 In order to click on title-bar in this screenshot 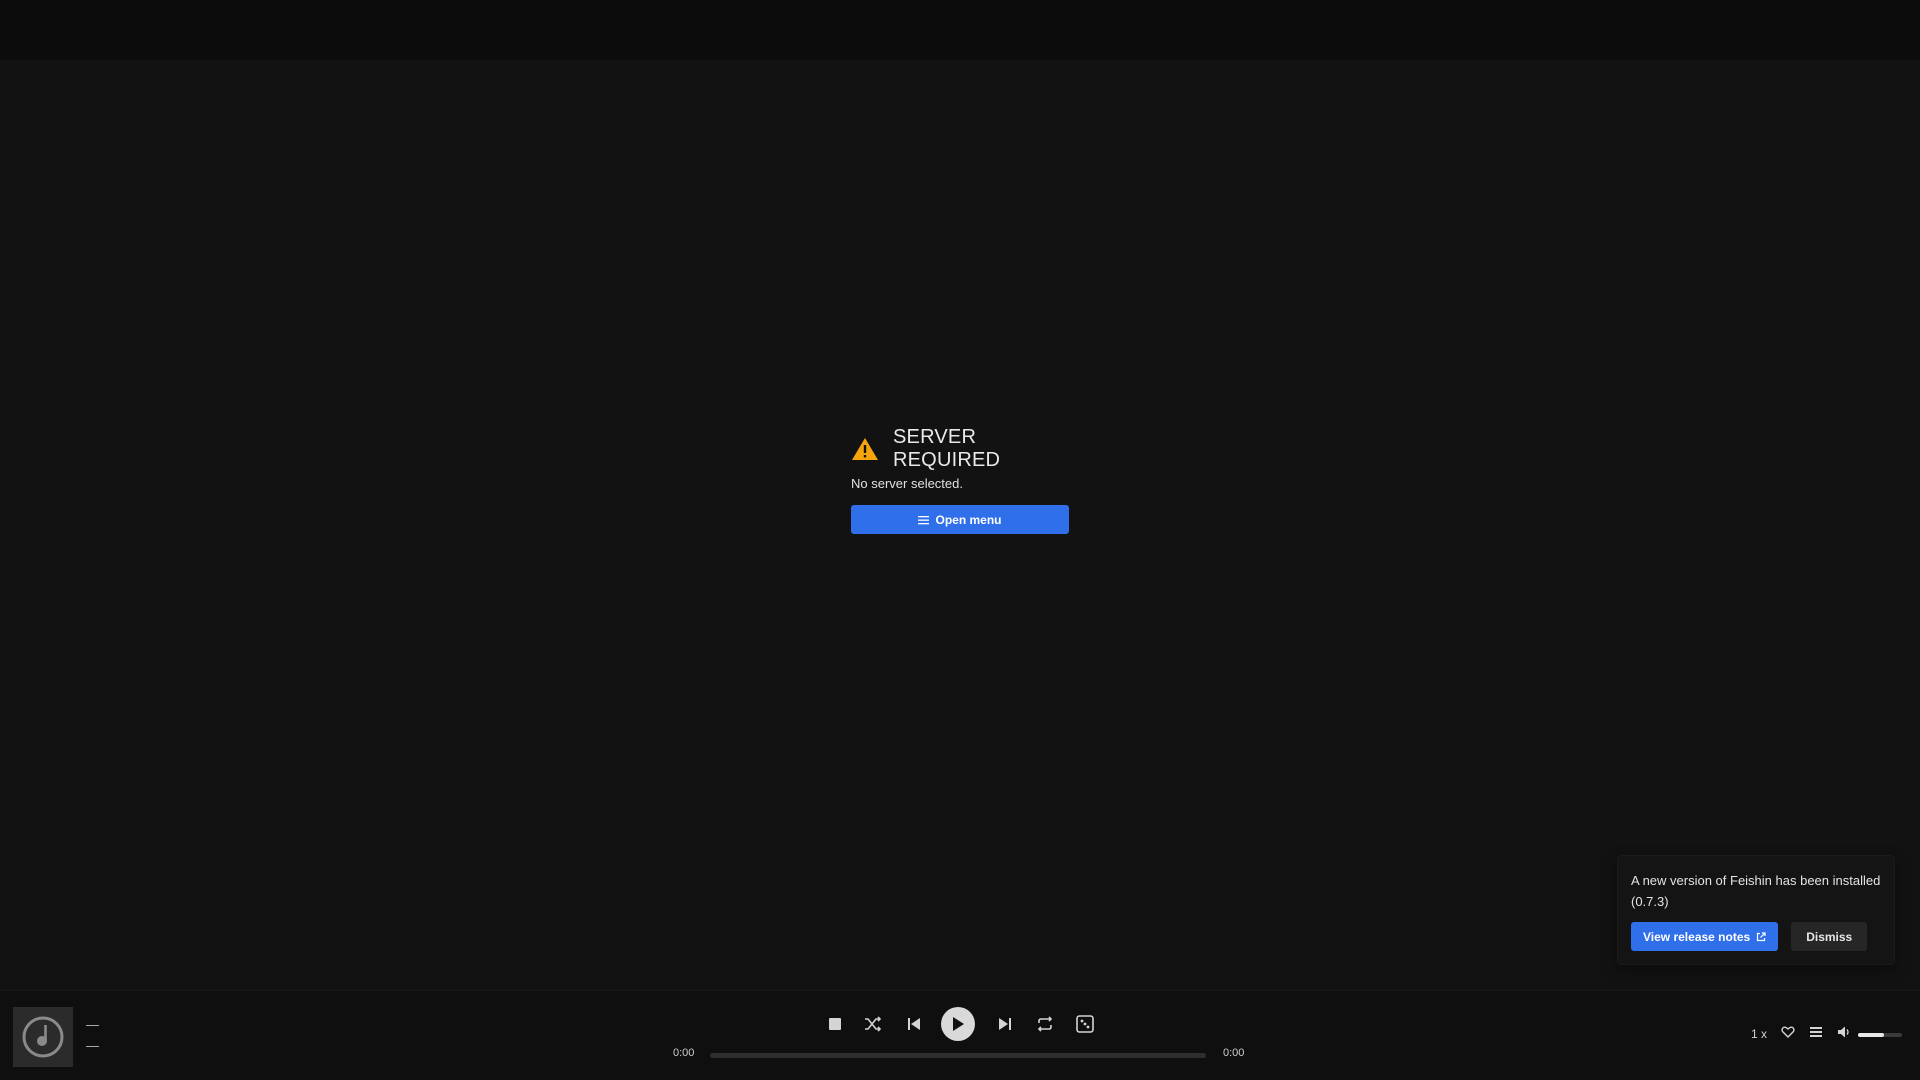, I will do `click(960, 30)`.